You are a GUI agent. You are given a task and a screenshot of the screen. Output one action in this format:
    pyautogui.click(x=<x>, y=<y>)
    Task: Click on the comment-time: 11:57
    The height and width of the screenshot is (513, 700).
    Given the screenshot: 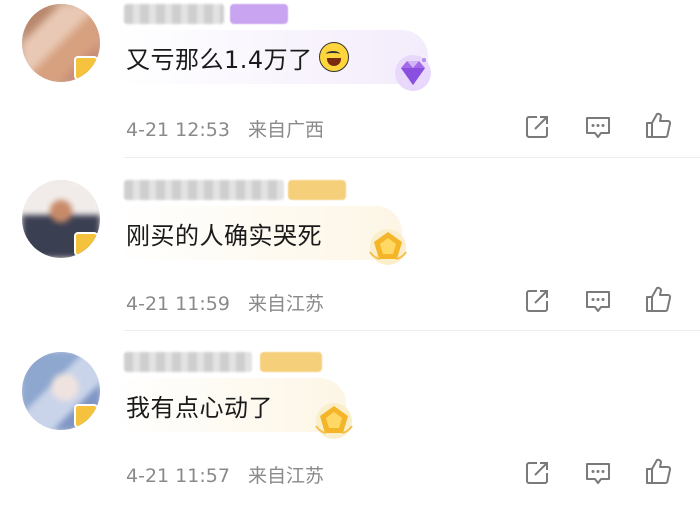 What is the action you would take?
    pyautogui.click(x=202, y=476)
    